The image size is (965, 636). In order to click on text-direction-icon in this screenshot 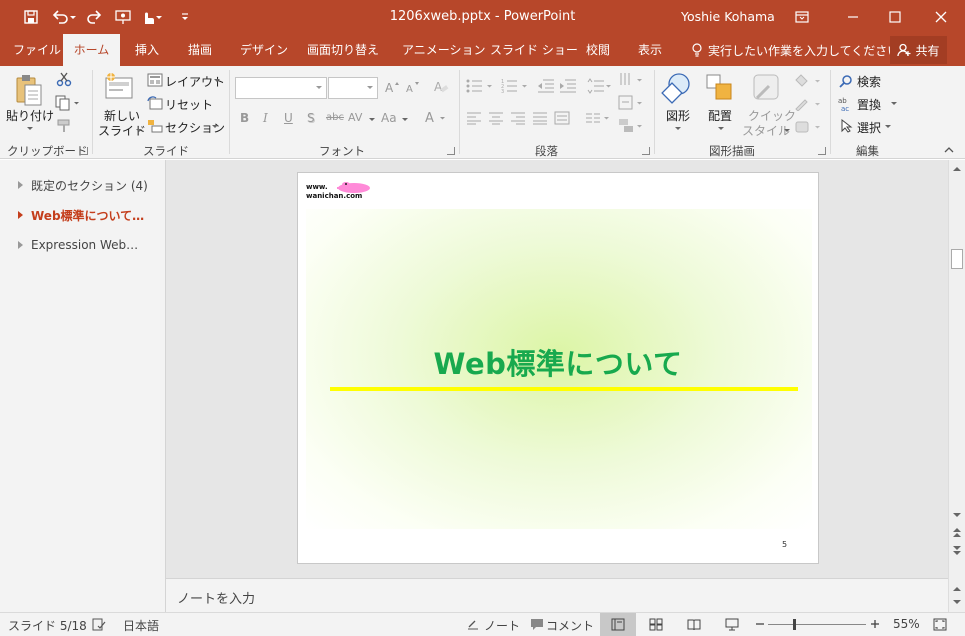, I will do `click(631, 80)`.